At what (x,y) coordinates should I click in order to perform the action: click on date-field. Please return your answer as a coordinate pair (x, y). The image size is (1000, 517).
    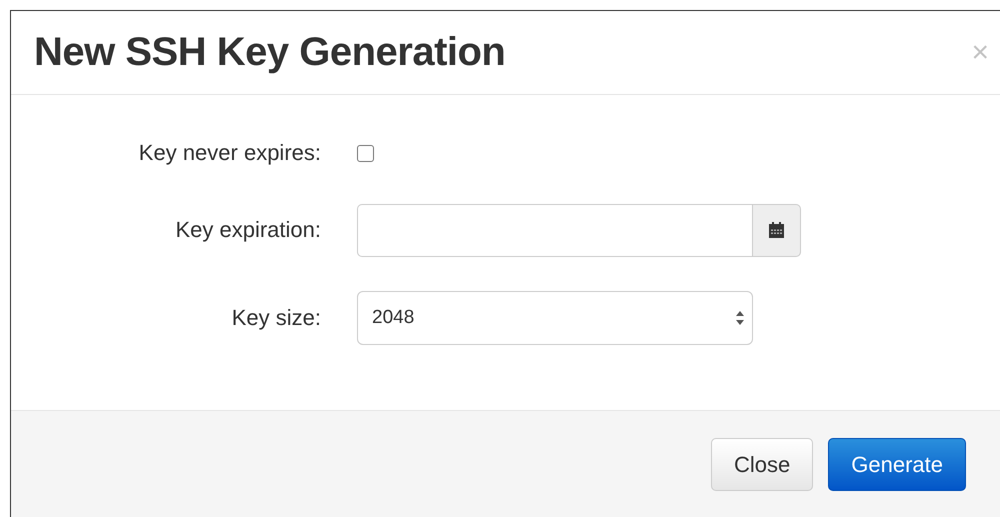
    Looking at the image, I should click on (554, 230).